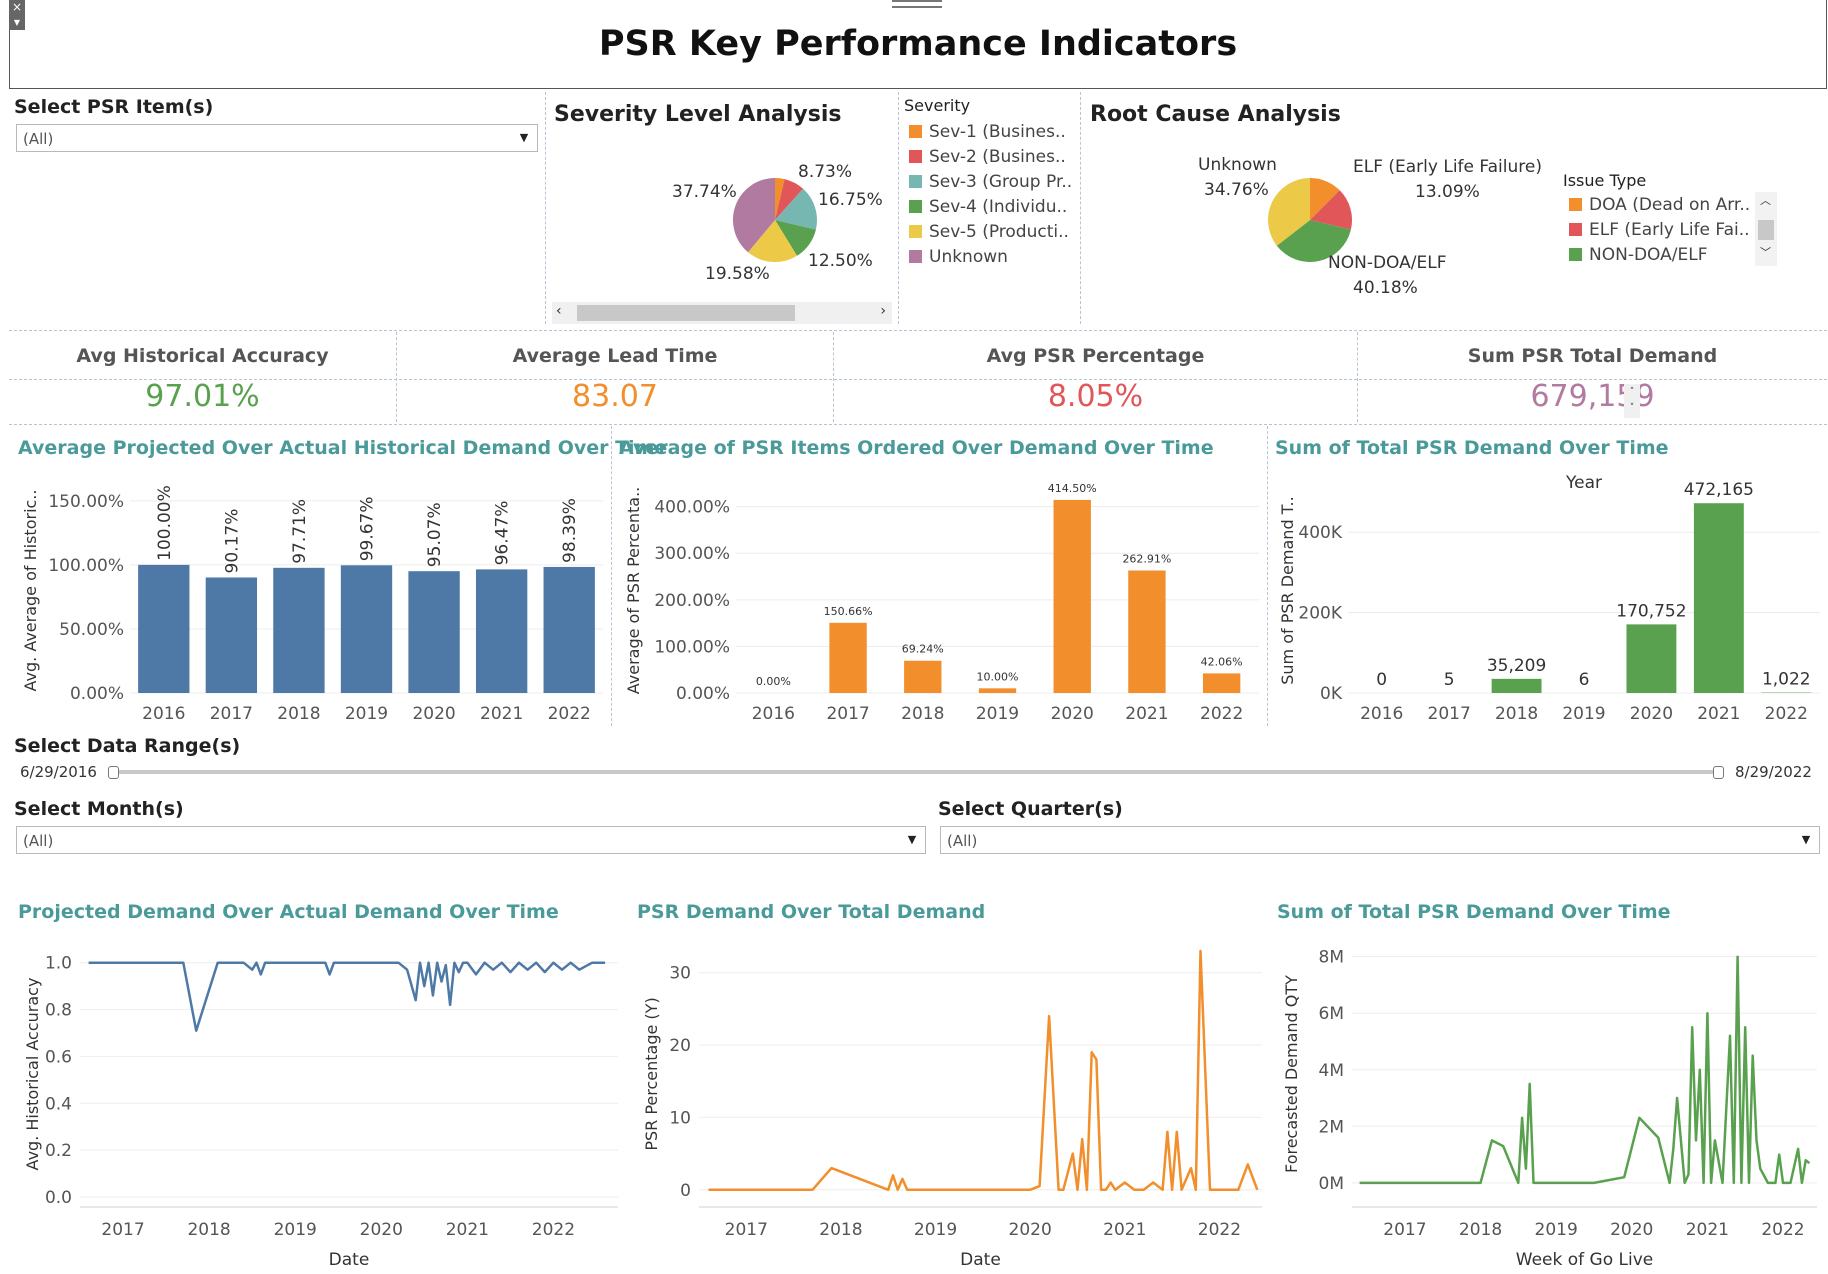  I want to click on bar-value-label: 98.39%, so click(570, 530).